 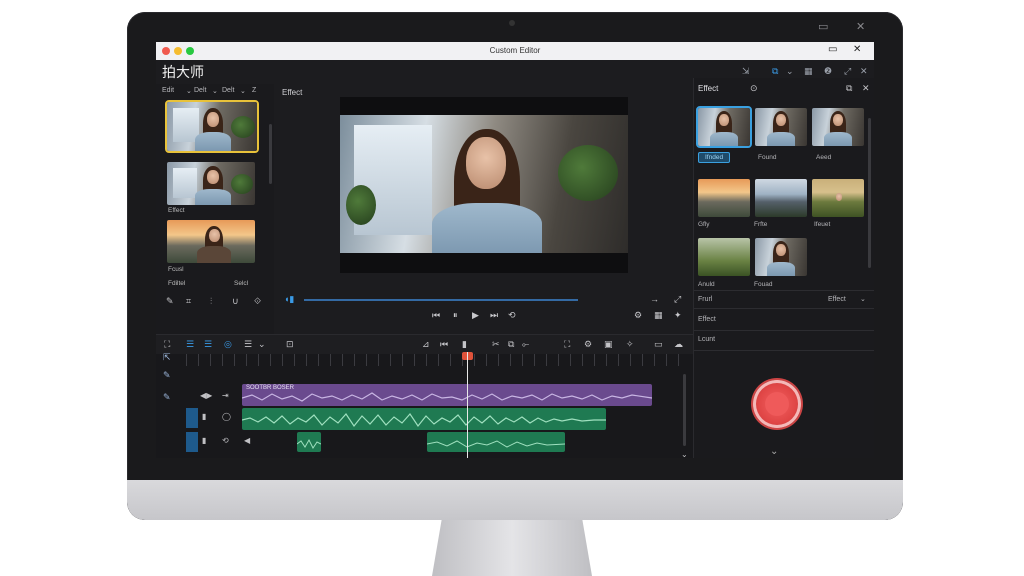 What do you see at coordinates (705, 299) in the screenshot?
I see `effect-row-frurl: Frurl` at bounding box center [705, 299].